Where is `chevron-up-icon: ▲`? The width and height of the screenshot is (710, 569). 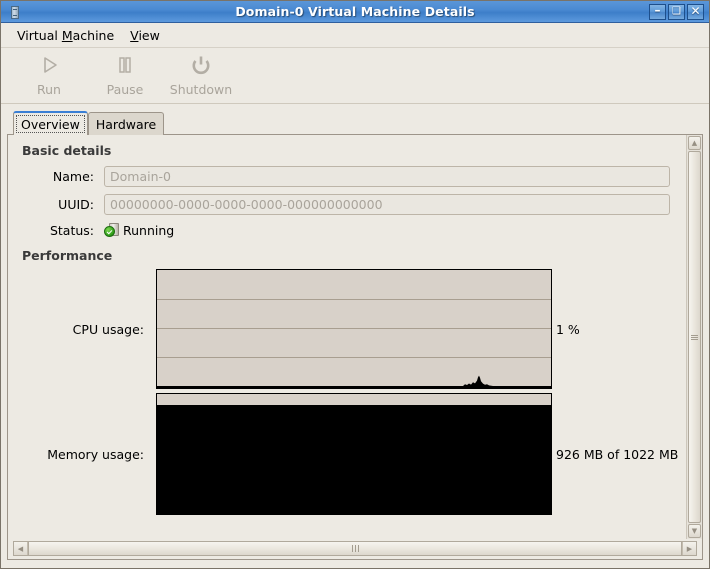 chevron-up-icon: ▲ is located at coordinates (694, 143).